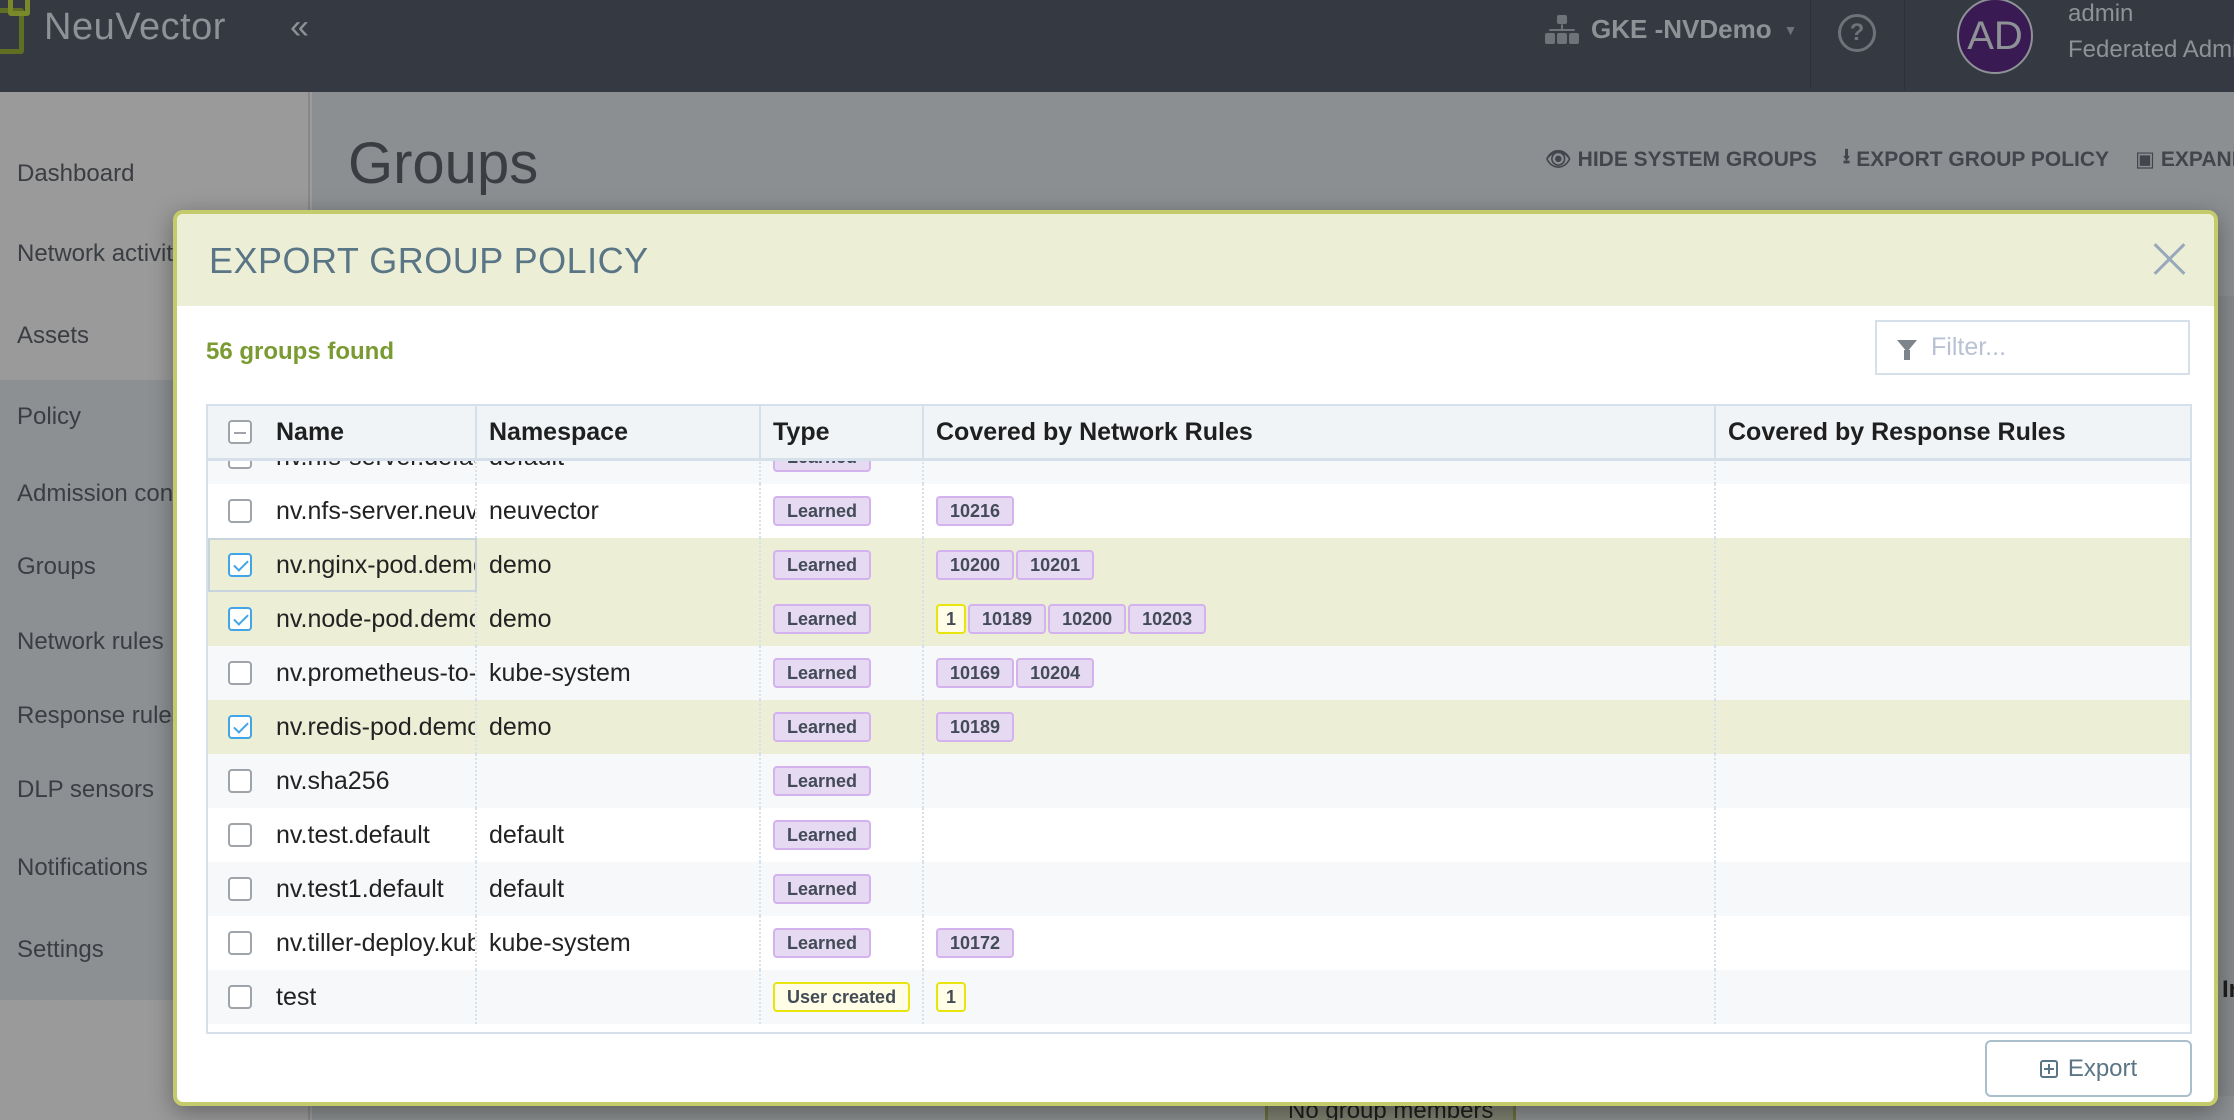 Image resolution: width=2234 pixels, height=1120 pixels. Describe the element at coordinates (300, 351) in the screenshot. I see `groups-found-count: 56 groups found` at that location.